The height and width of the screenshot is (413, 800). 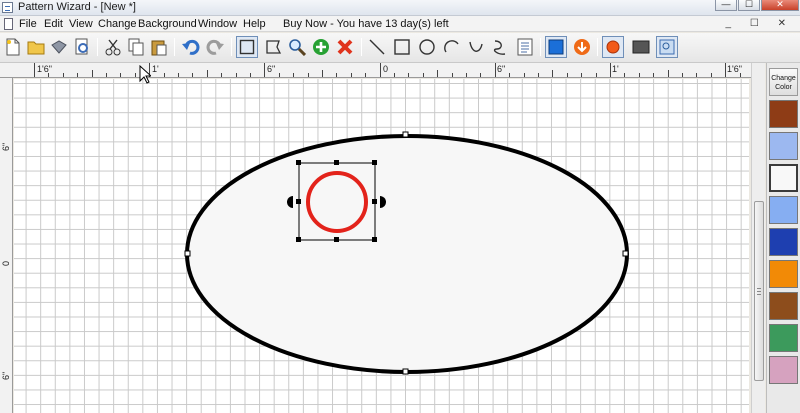 I want to click on fit-icon, so click(x=667, y=47).